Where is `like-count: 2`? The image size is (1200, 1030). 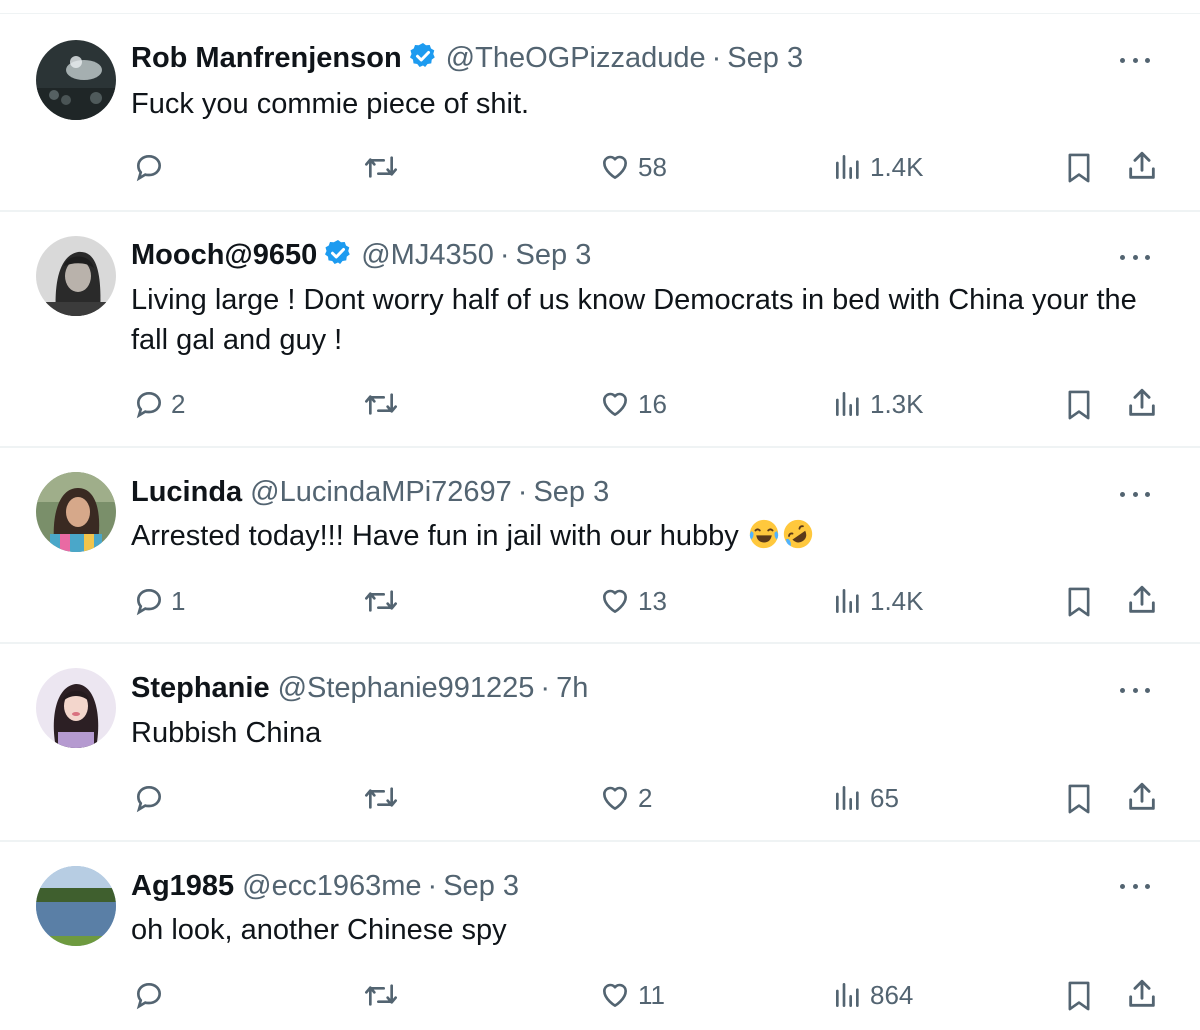
like-count: 2 is located at coordinates (645, 797).